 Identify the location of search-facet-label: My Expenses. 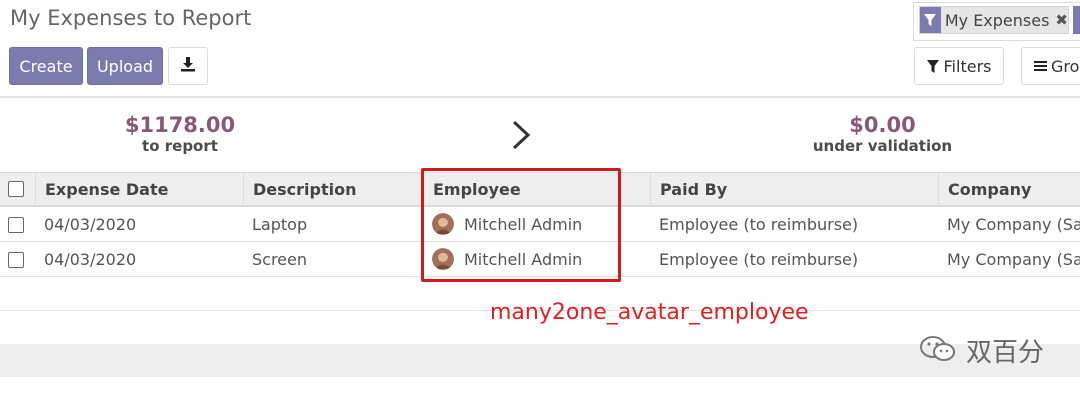
(997, 20).